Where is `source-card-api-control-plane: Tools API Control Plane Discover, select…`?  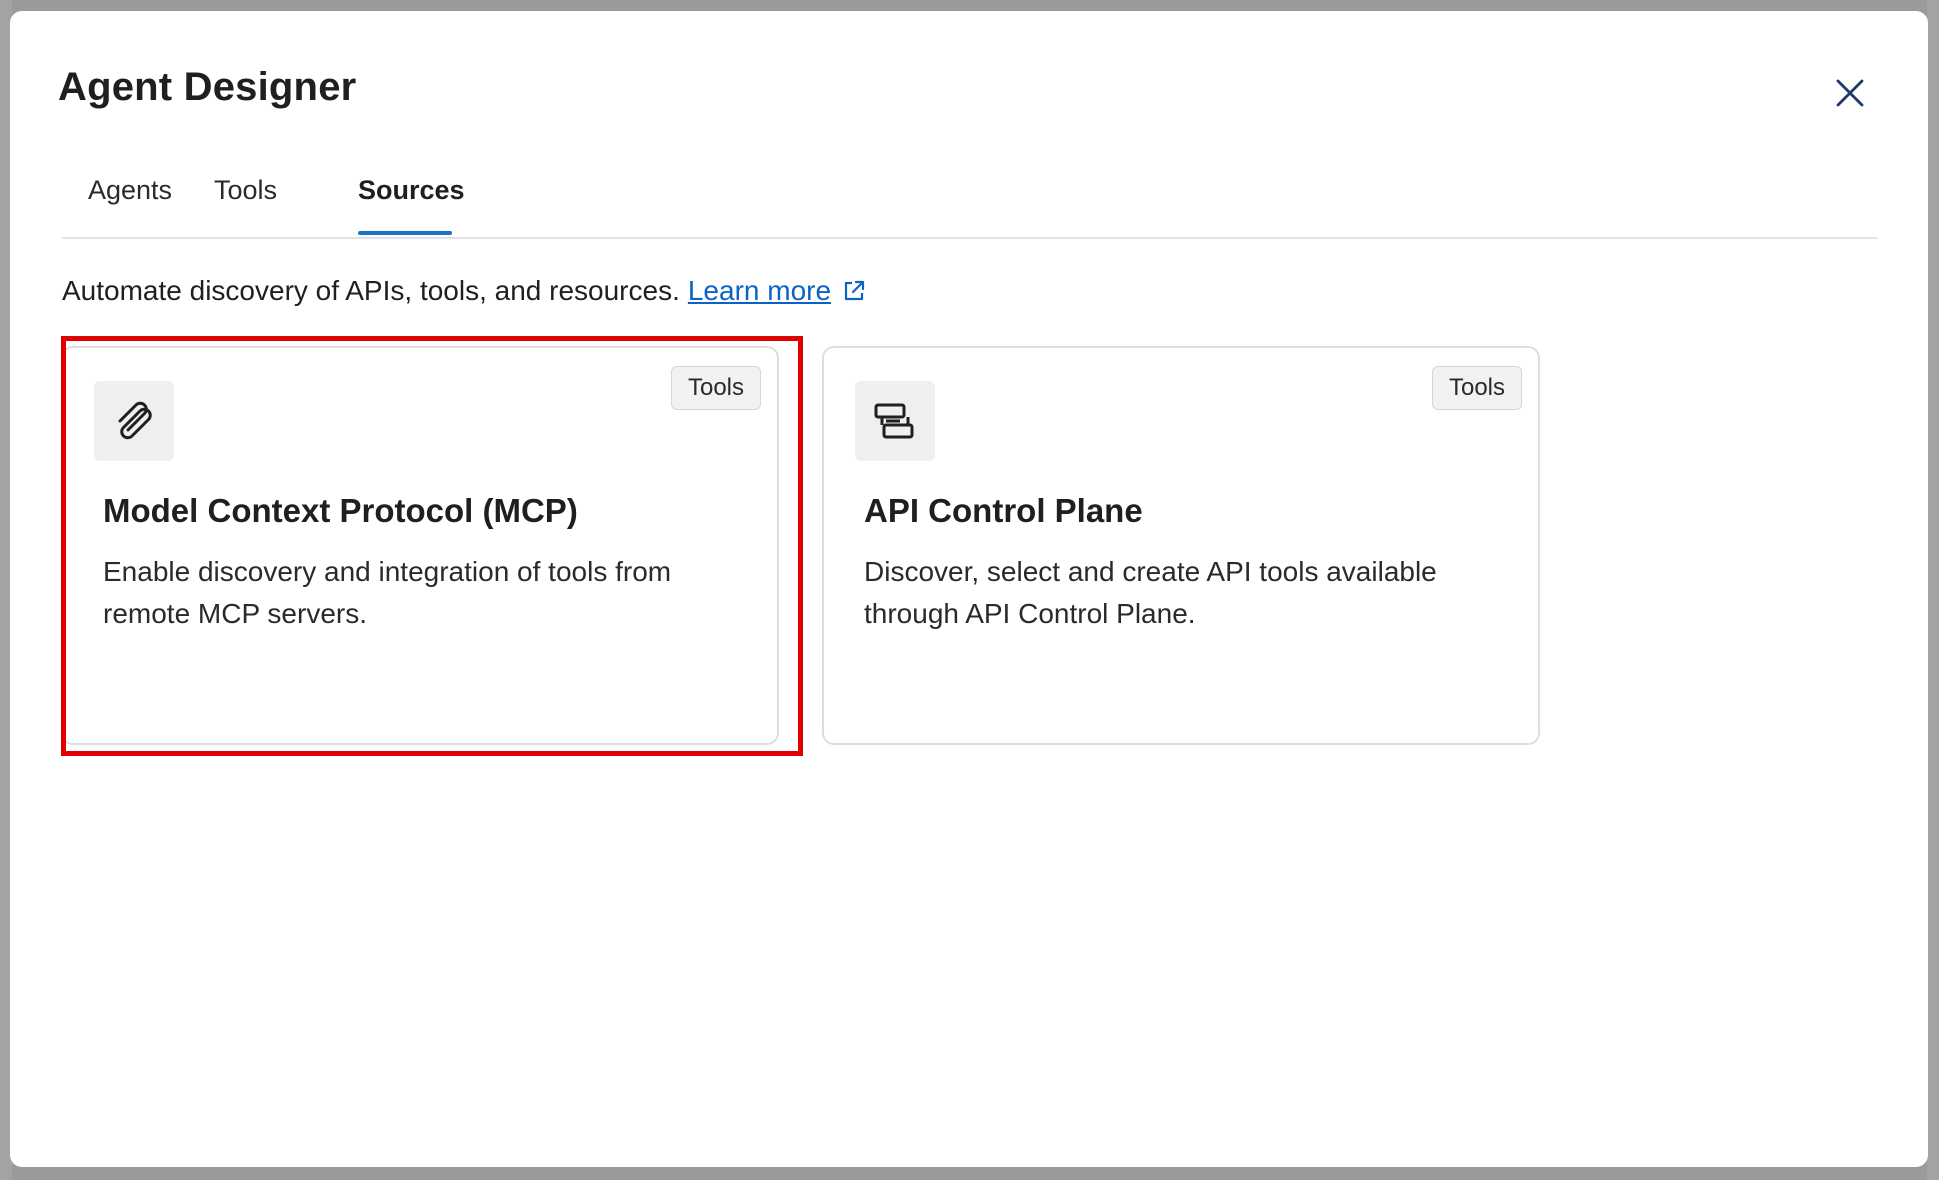
source-card-api-control-plane: Tools API Control Plane Discover, select… is located at coordinates (1181, 545).